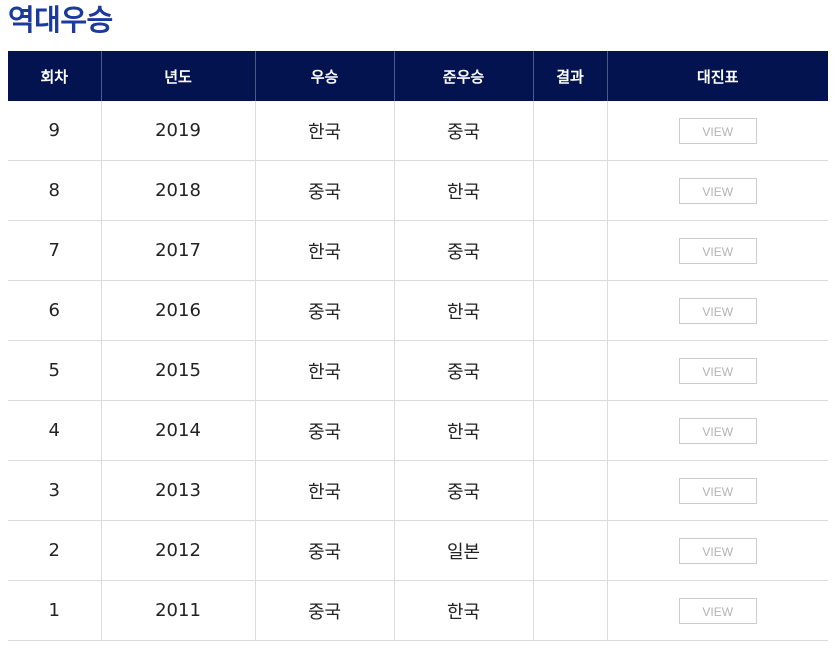 This screenshot has width=836, height=648. Describe the element at coordinates (177, 550) in the screenshot. I see `year-cell: 2012` at that location.